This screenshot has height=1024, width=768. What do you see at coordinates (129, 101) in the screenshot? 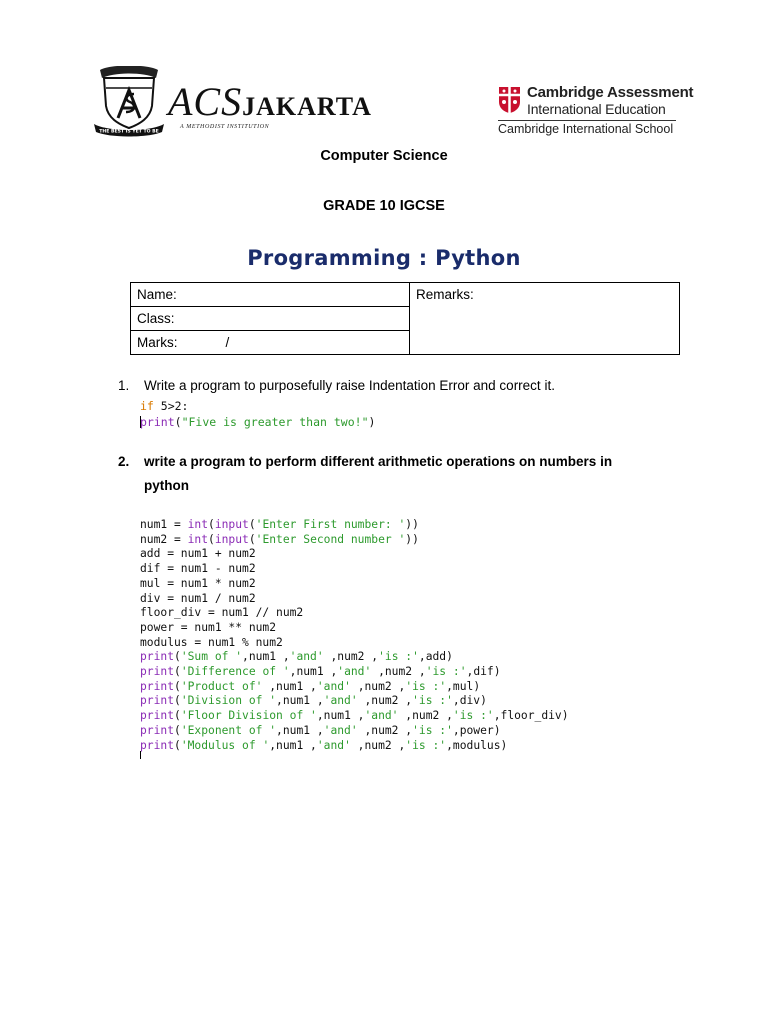
I see `acs-crest-icon: THE BEST IS YET TO BE` at bounding box center [129, 101].